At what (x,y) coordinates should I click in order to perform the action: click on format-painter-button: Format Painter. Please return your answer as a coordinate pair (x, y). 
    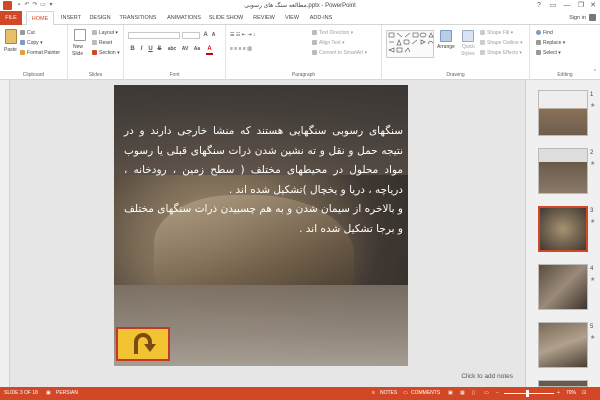
    Looking at the image, I should click on (40, 53).